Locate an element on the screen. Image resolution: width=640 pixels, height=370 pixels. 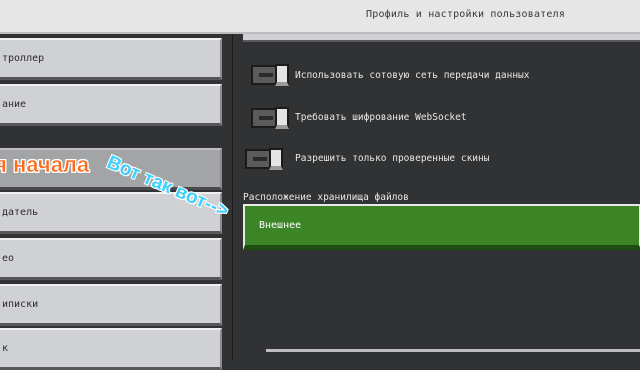
sidebar-item-label: иписки is located at coordinates (20, 304).